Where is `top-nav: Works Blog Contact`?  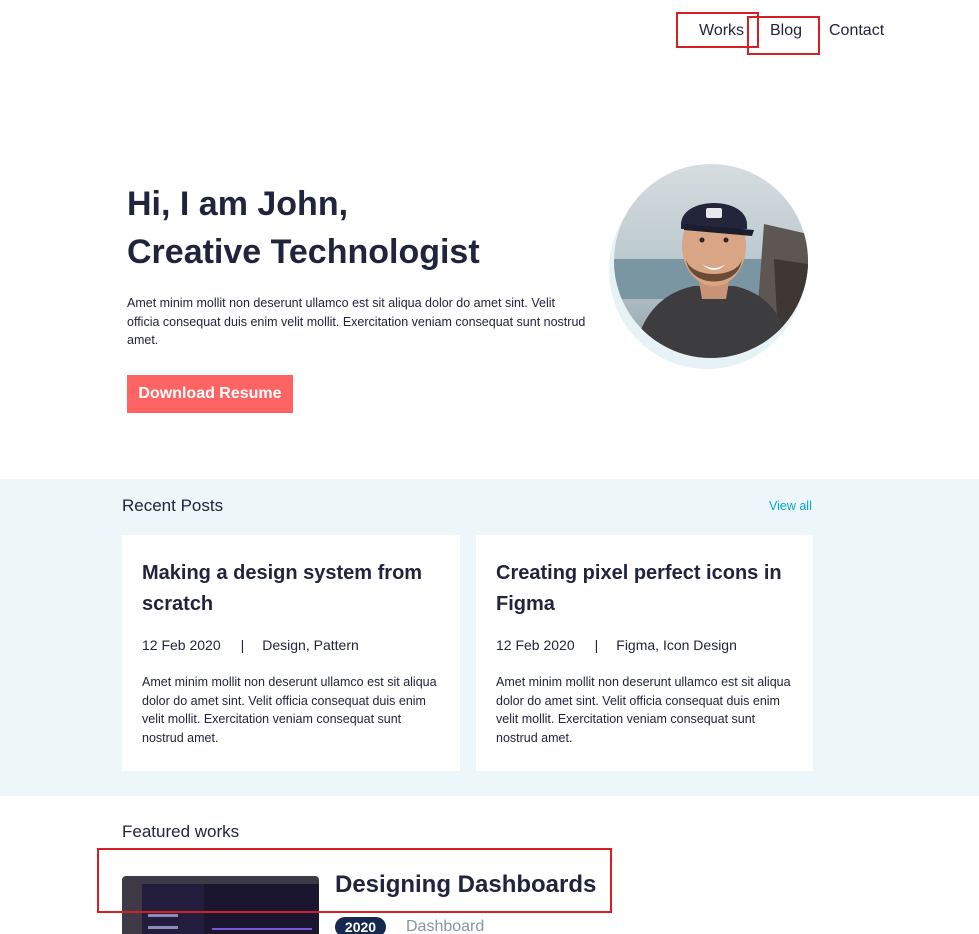
top-nav: Works Blog Contact is located at coordinates (489, 35).